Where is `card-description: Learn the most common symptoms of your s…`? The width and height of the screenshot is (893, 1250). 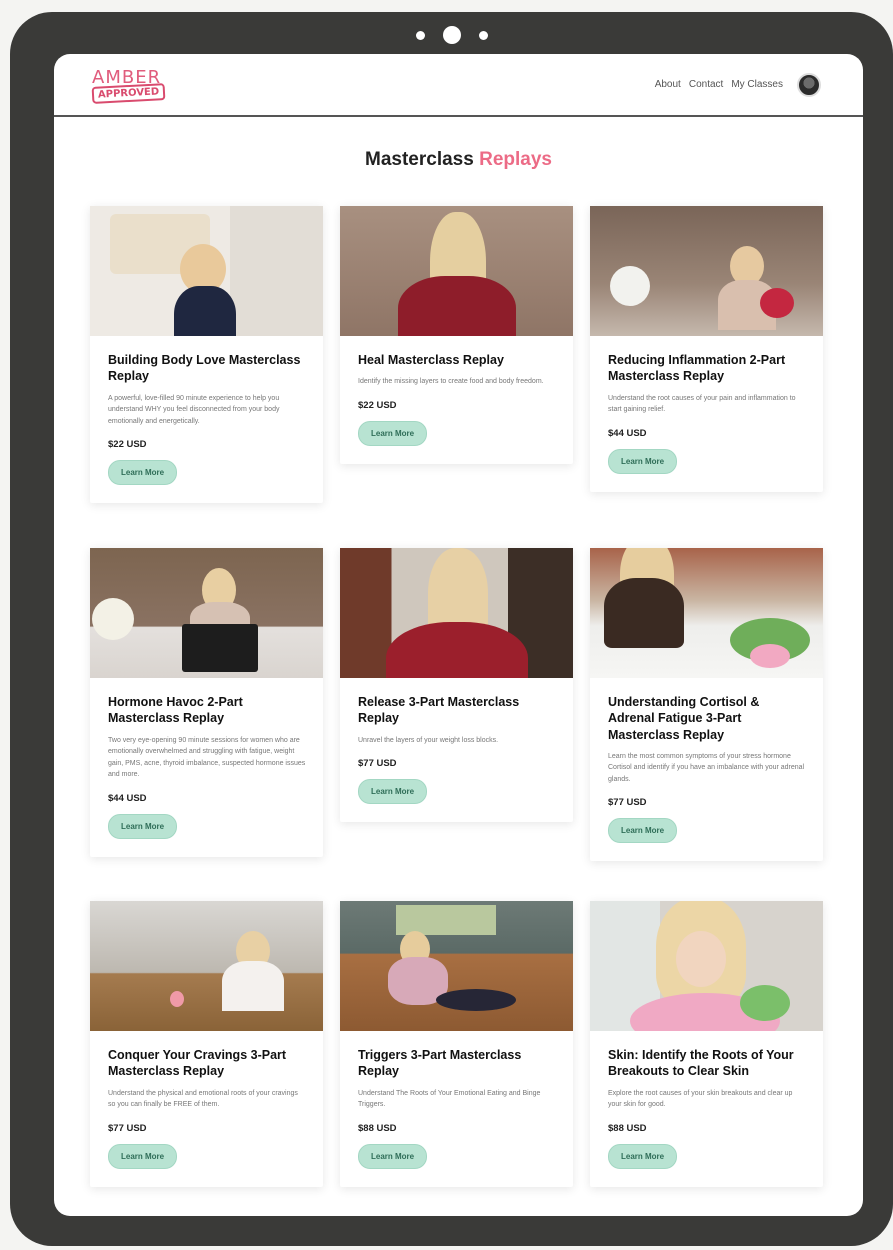 card-description: Learn the most common symptoms of your s… is located at coordinates (706, 767).